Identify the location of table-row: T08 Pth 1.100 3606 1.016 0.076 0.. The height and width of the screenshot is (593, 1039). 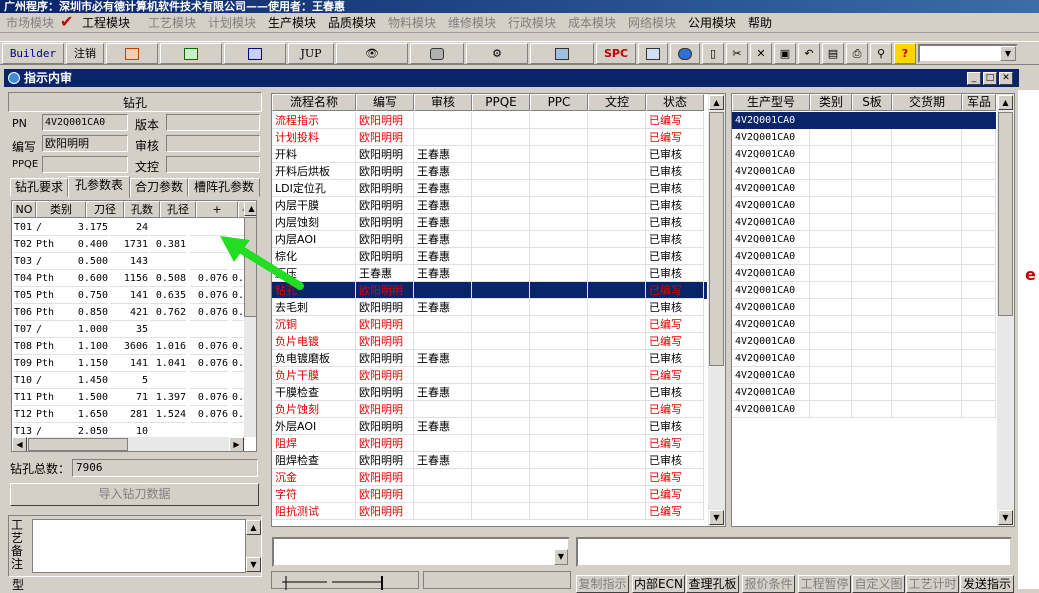
(129, 346).